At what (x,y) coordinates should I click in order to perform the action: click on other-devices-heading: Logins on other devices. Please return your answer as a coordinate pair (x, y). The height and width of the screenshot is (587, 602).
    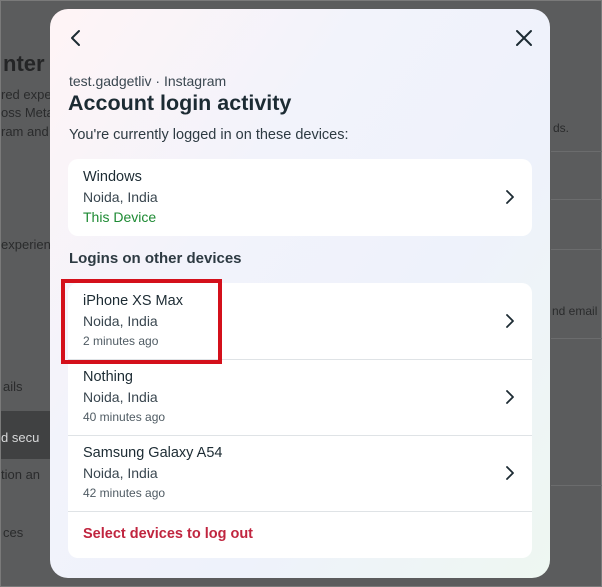
    Looking at the image, I should click on (155, 258).